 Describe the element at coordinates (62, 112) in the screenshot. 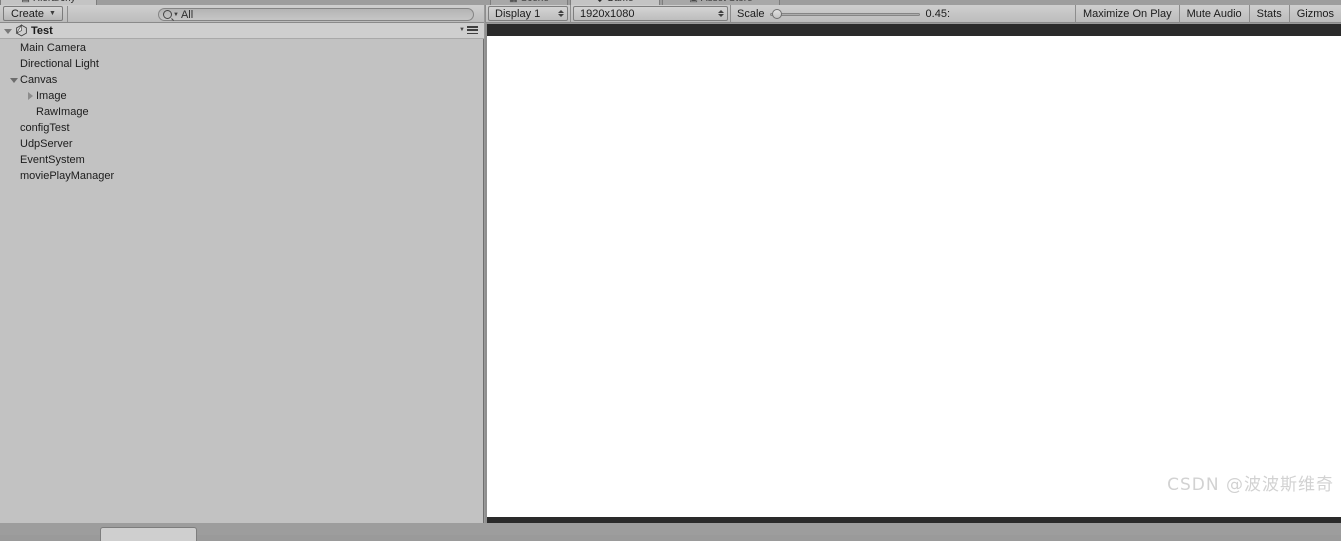

I see `hierarchy-item-label: RawImage` at that location.